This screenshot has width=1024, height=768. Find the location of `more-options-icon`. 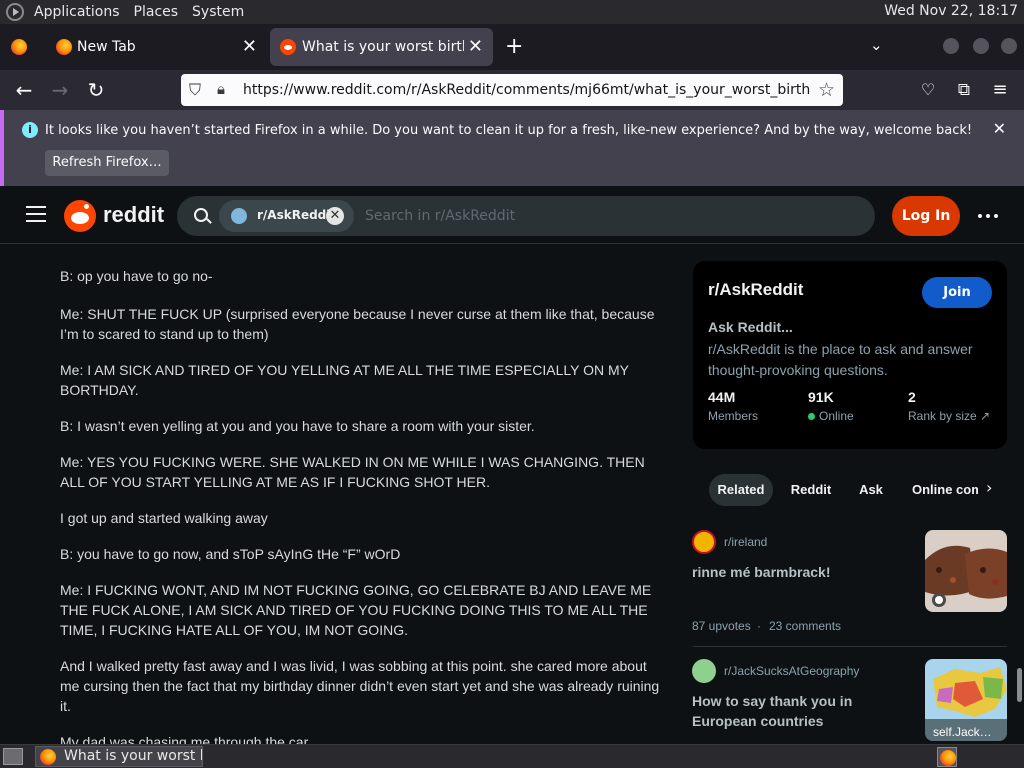

more-options-icon is located at coordinates (988, 216).